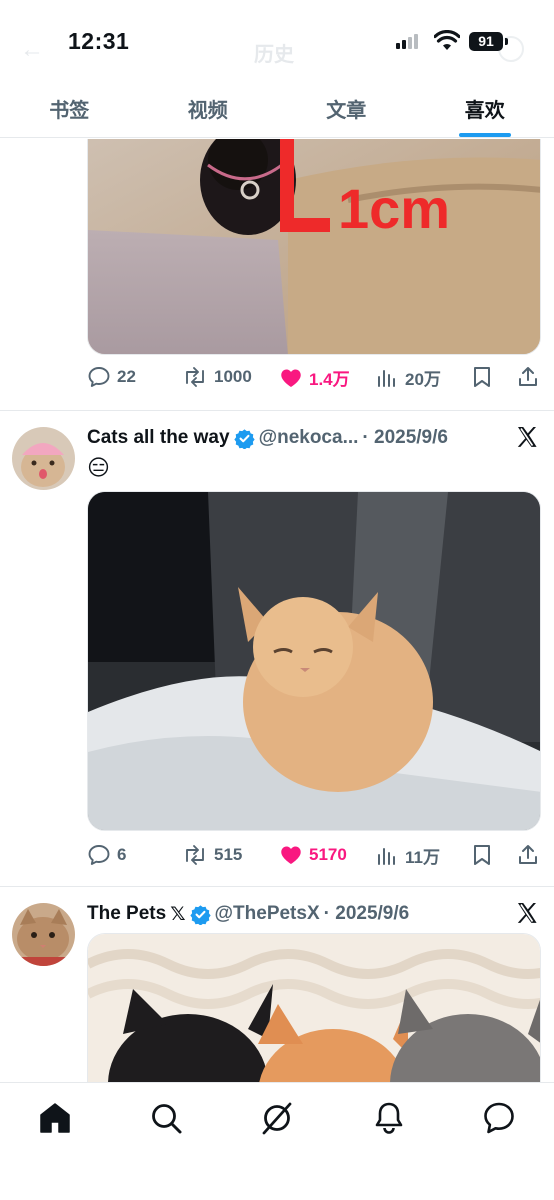 This screenshot has width=554, height=1200. What do you see at coordinates (394, 208) in the screenshot?
I see `media-overlay-text: 1cm` at bounding box center [394, 208].